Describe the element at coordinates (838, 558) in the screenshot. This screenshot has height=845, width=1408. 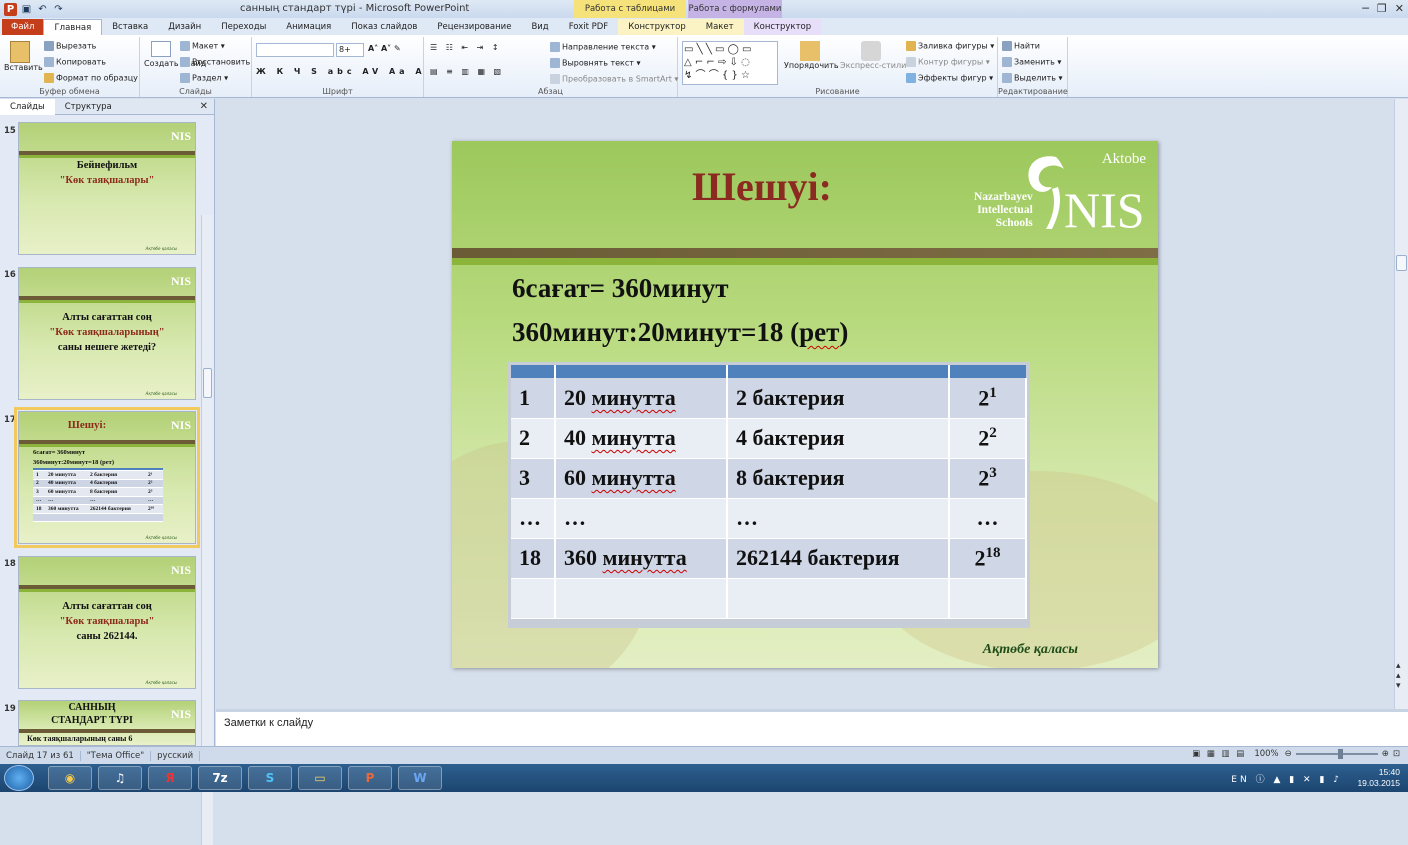
I see `table-cell: 262144 бактерия` at that location.